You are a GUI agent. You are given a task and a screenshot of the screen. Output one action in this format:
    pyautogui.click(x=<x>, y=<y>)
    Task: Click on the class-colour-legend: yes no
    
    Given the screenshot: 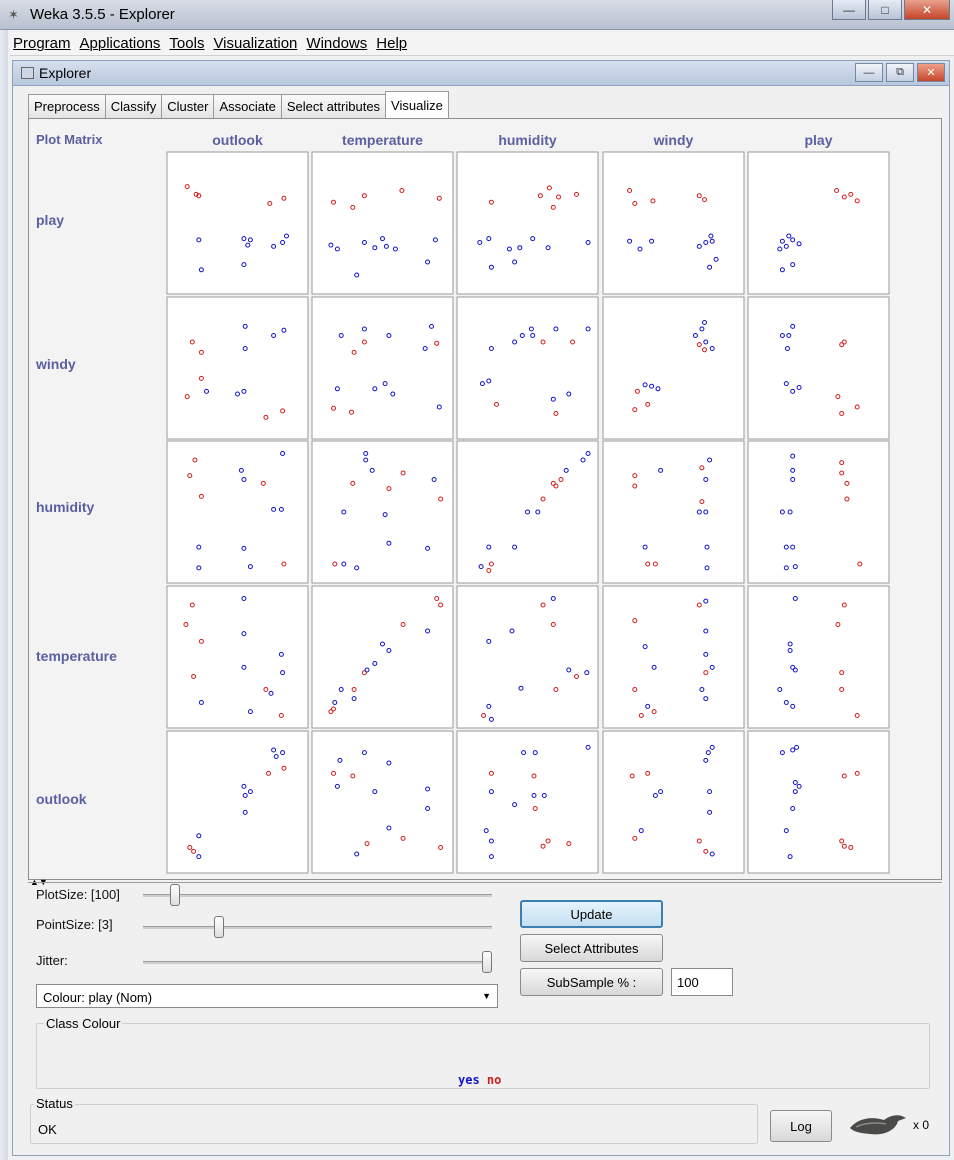 What is the action you would take?
    pyautogui.click(x=479, y=1080)
    